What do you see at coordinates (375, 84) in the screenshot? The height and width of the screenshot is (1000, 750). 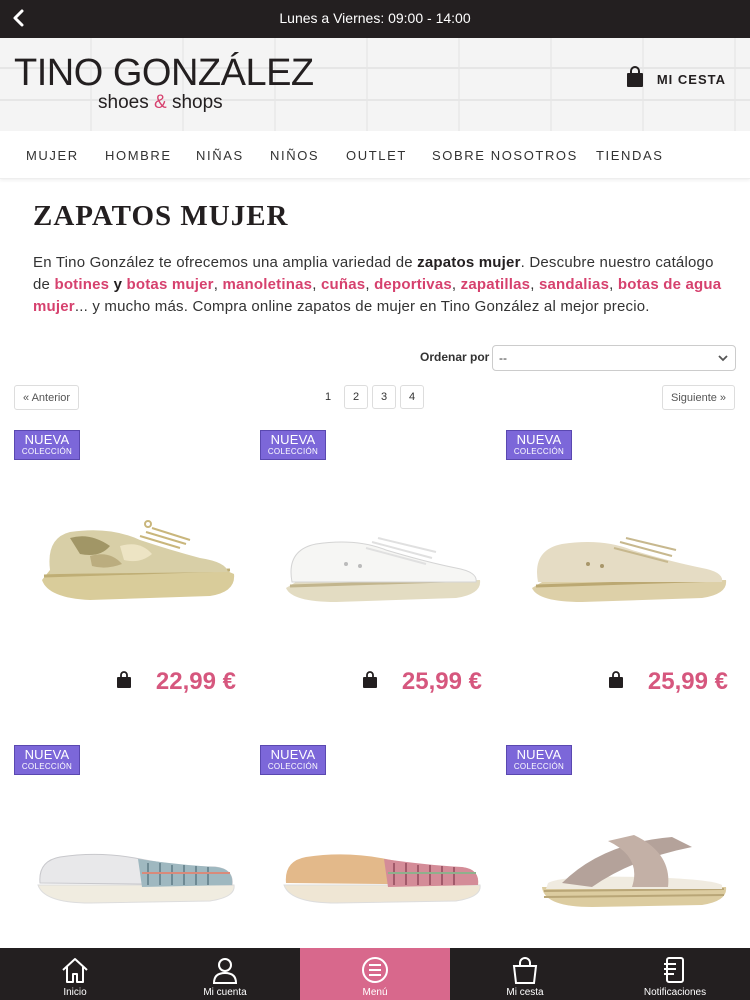 I see `site-header: TINO GONZÁLEZ shoes & shops MI CESTA` at bounding box center [375, 84].